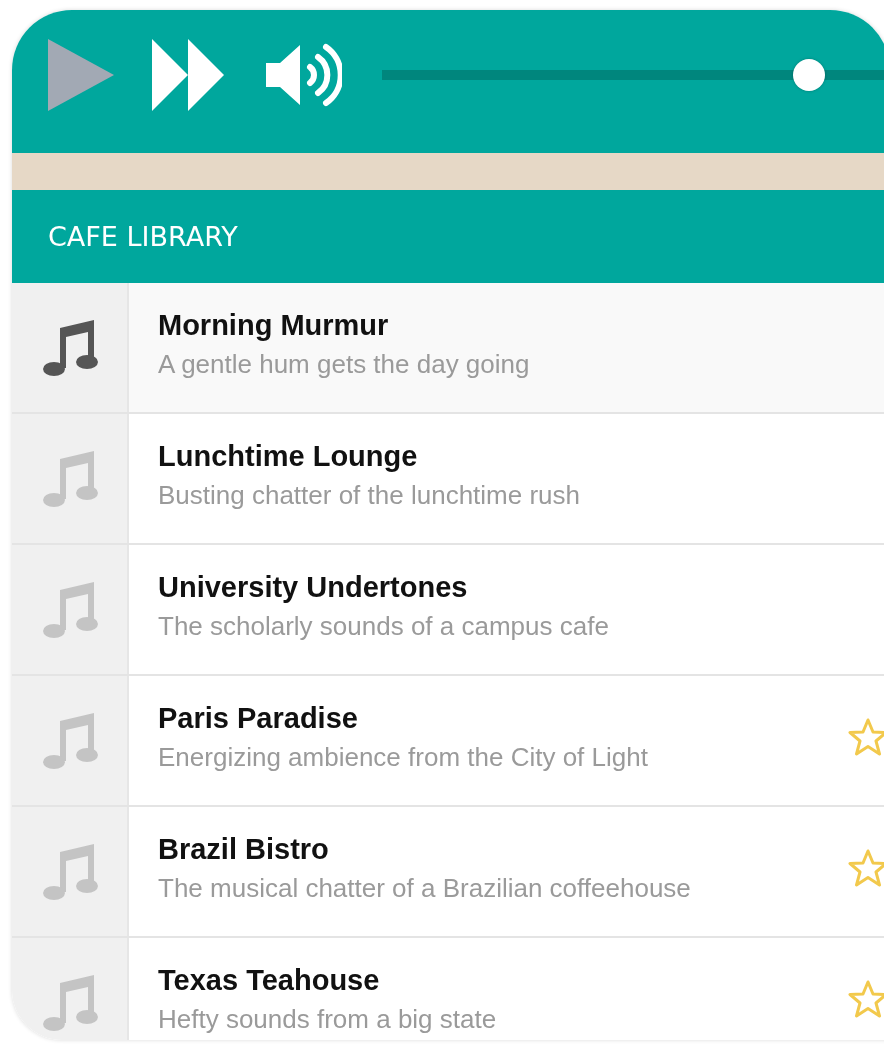 This screenshot has height=1044, width=884. Describe the element at coordinates (143, 236) in the screenshot. I see `library-title: CAFE LIBRARY` at that location.